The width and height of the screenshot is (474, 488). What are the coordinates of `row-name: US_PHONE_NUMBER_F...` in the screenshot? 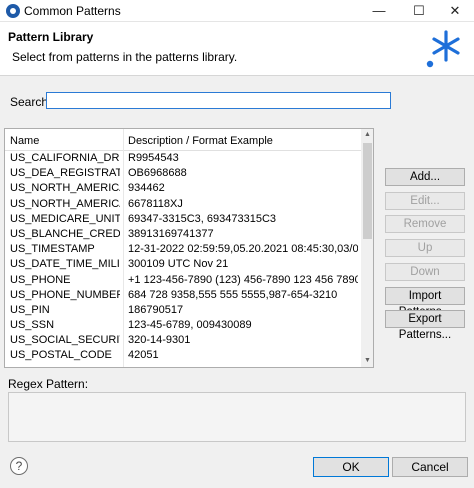 It's located at (65, 294).